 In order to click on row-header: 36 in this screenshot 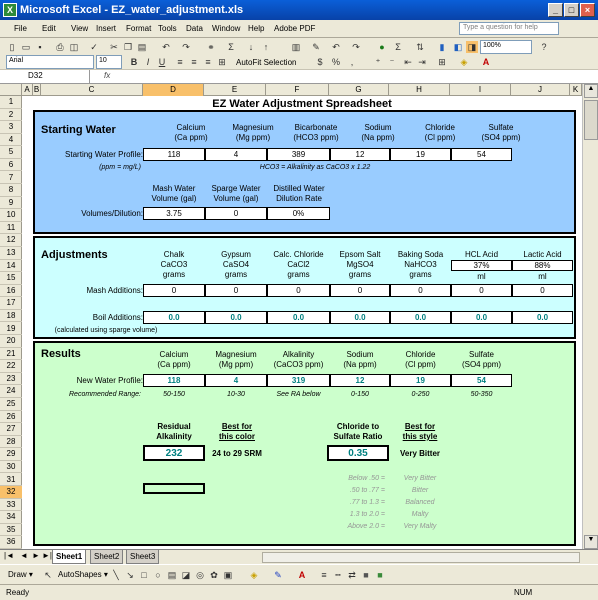, I will do `click(11, 542)`.